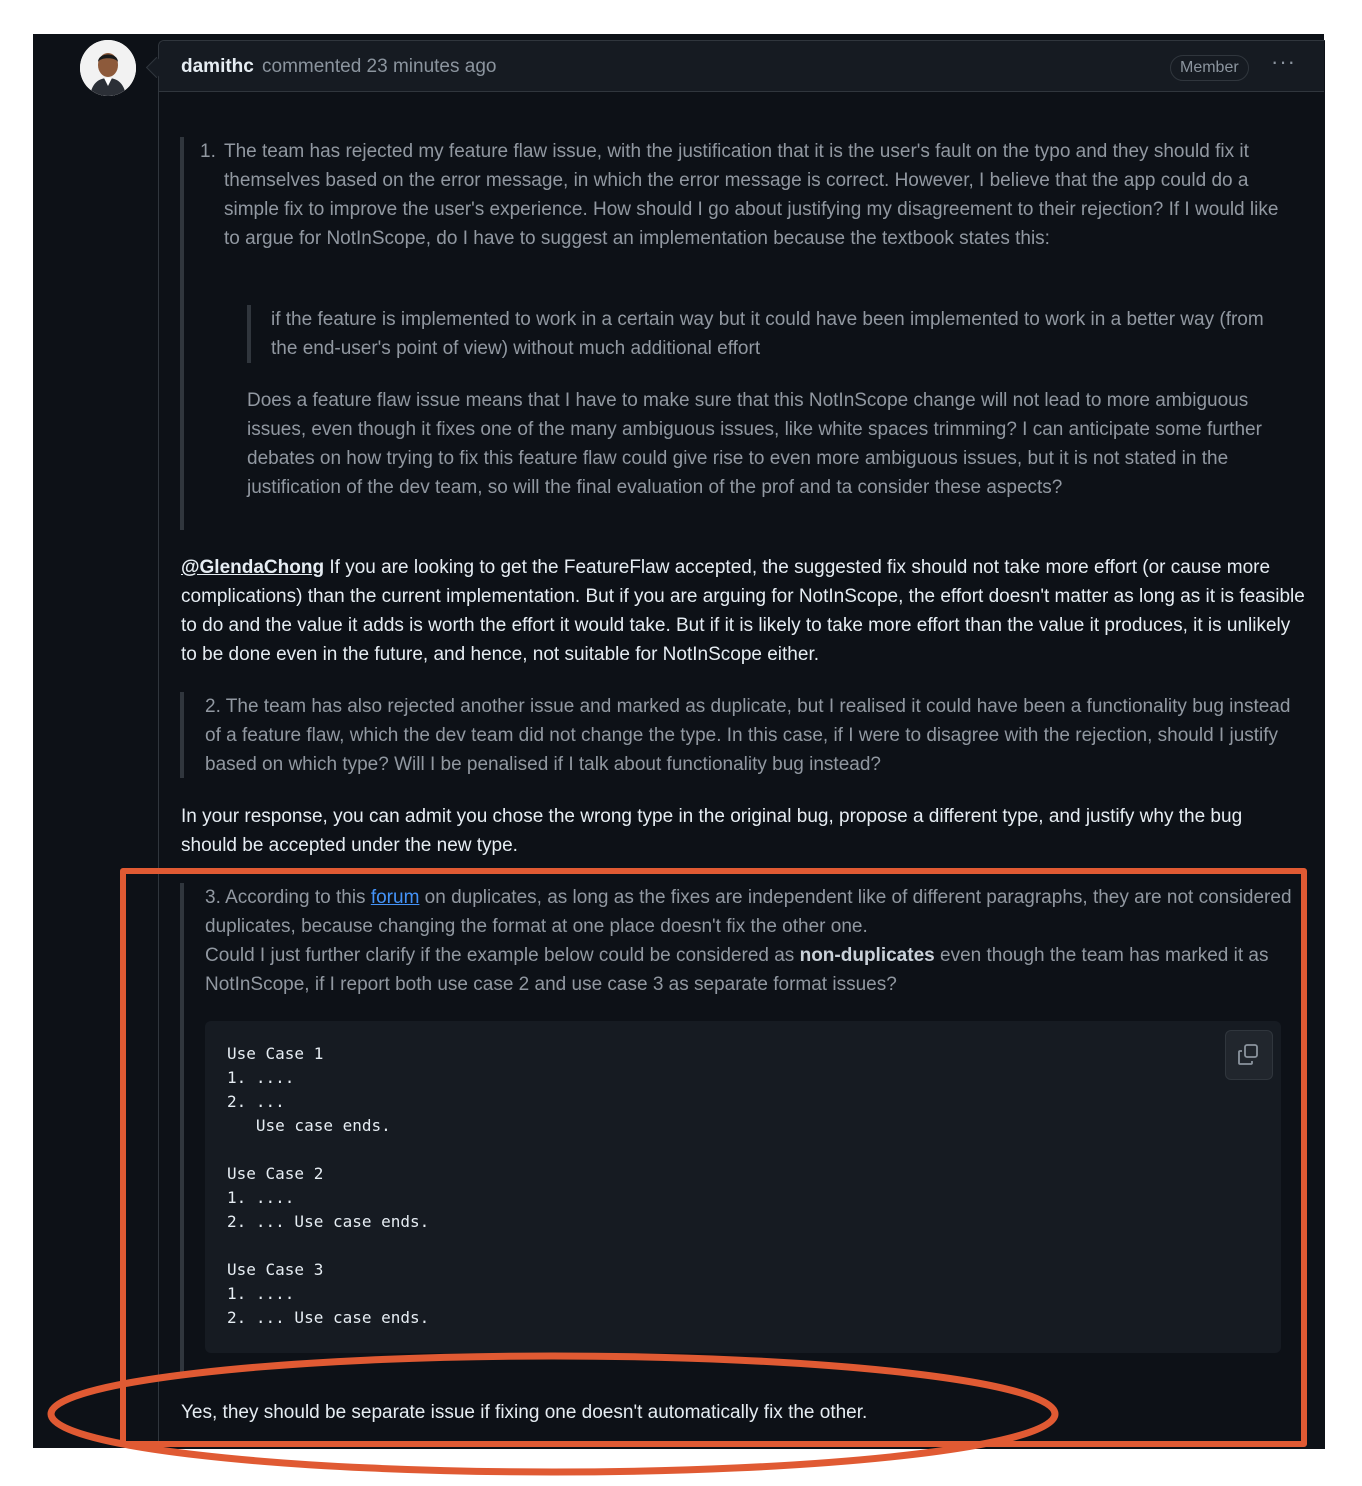 The width and height of the screenshot is (1362, 1486). What do you see at coordinates (288, 897) in the screenshot?
I see `quote-3-prefix: 3. According to this` at bounding box center [288, 897].